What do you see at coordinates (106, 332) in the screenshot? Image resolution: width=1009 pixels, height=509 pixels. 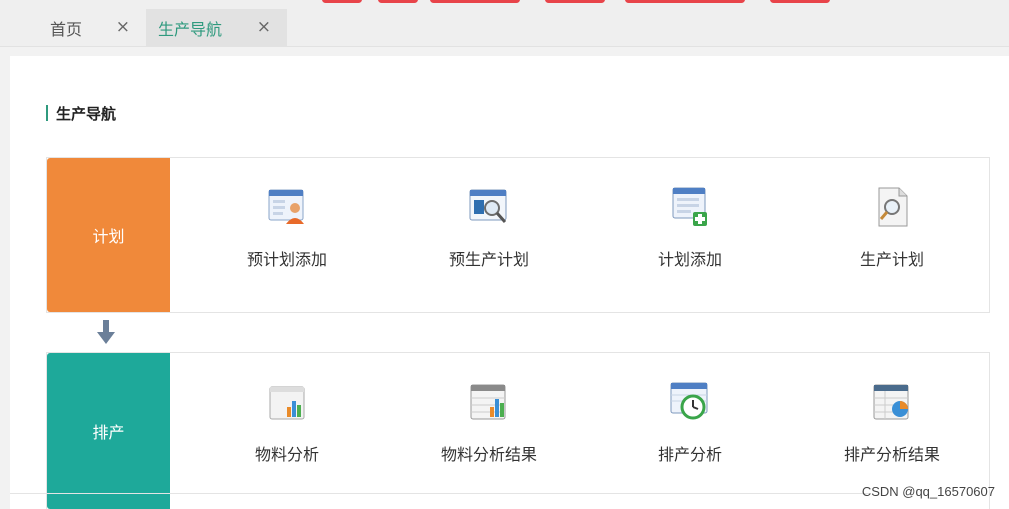 I see `arrow-down-icon` at bounding box center [106, 332].